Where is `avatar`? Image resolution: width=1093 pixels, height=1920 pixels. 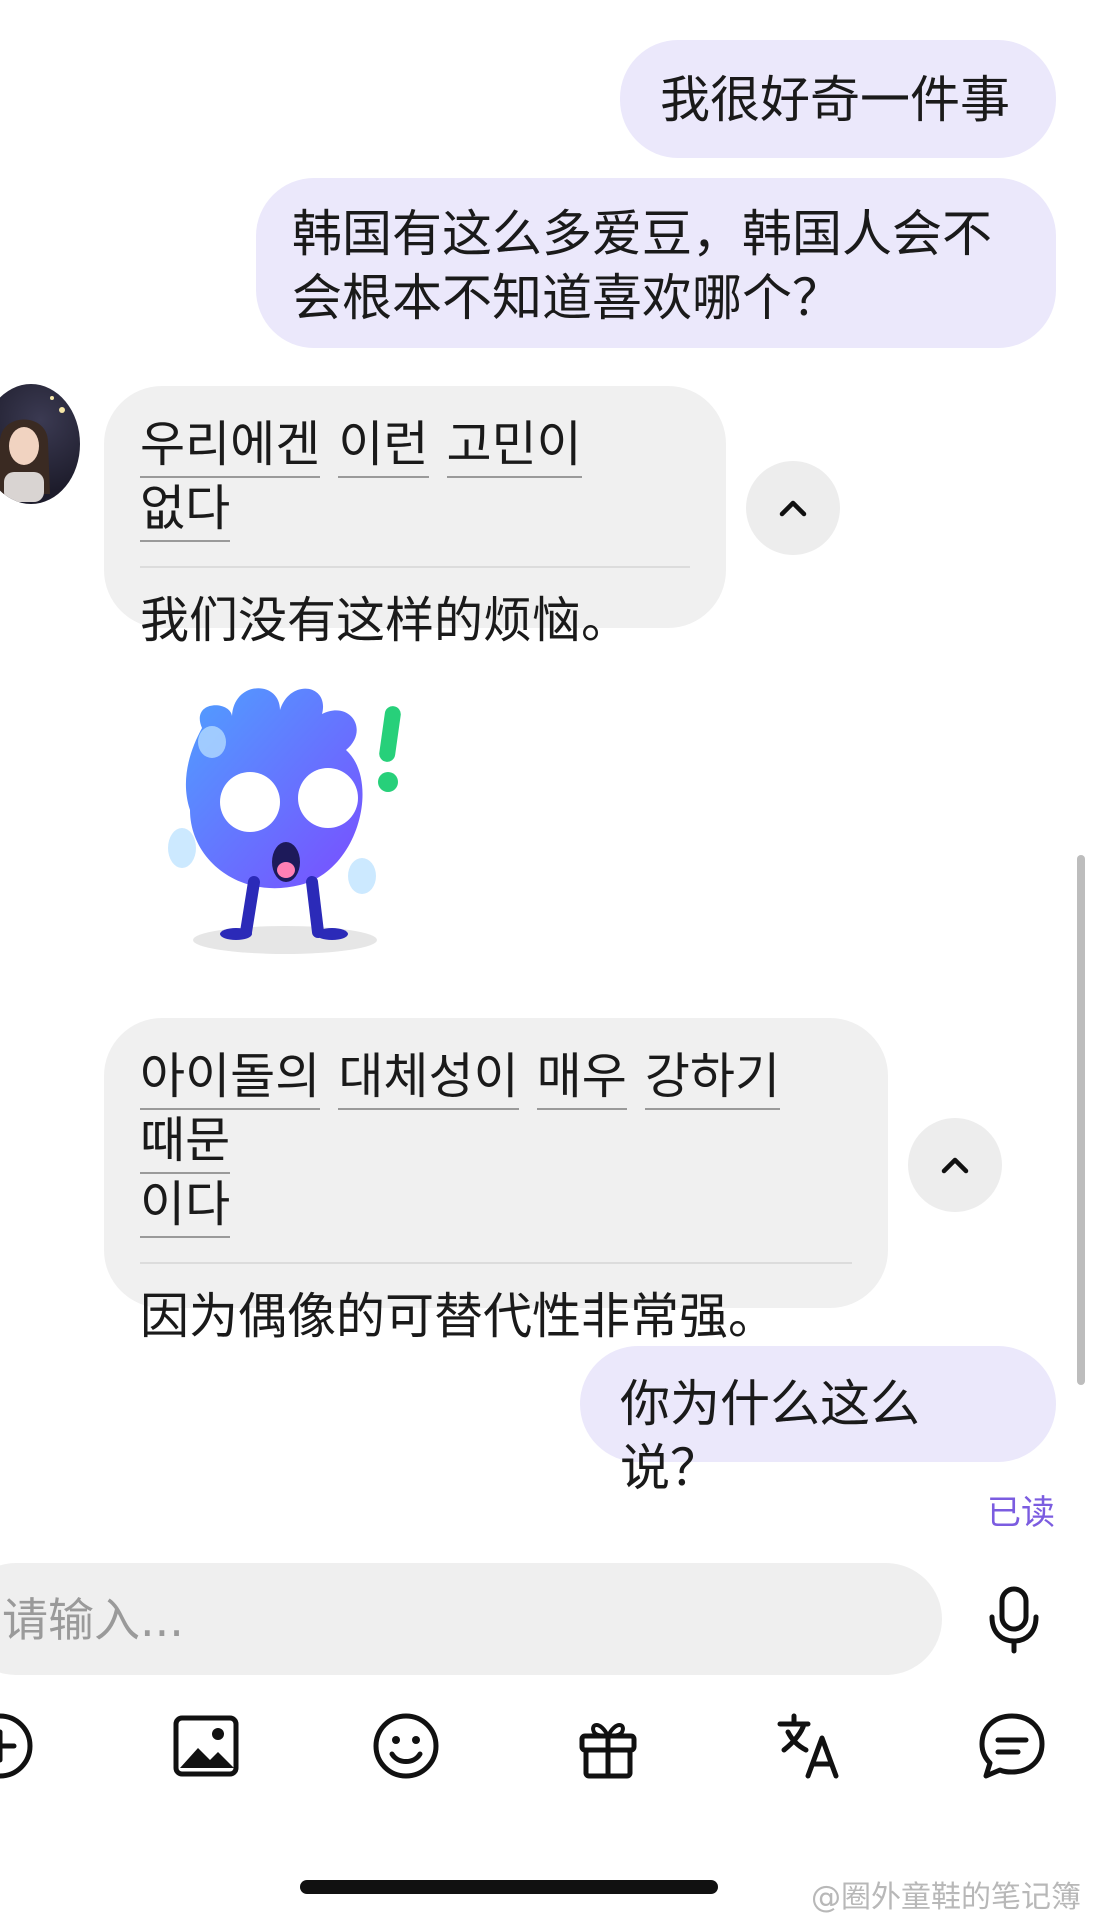 avatar is located at coordinates (40, 444).